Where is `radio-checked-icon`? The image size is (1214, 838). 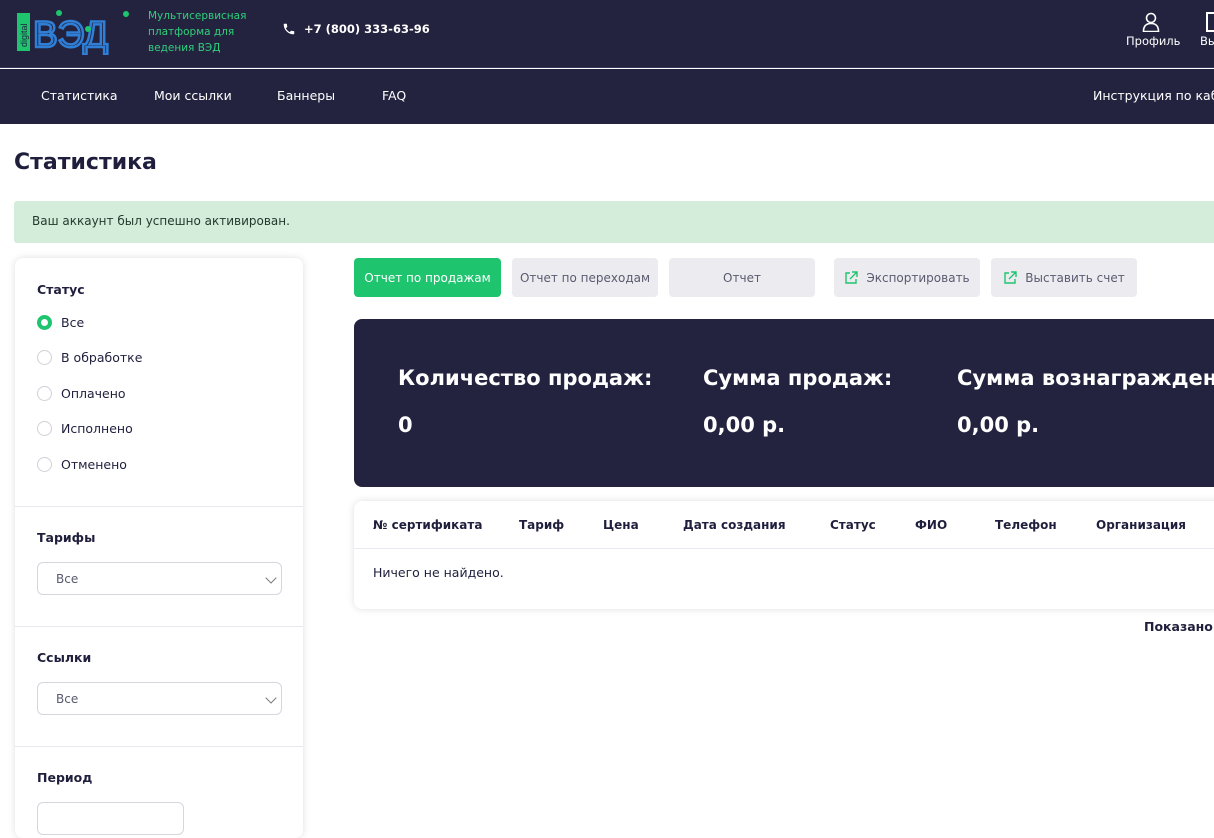 radio-checked-icon is located at coordinates (44, 322).